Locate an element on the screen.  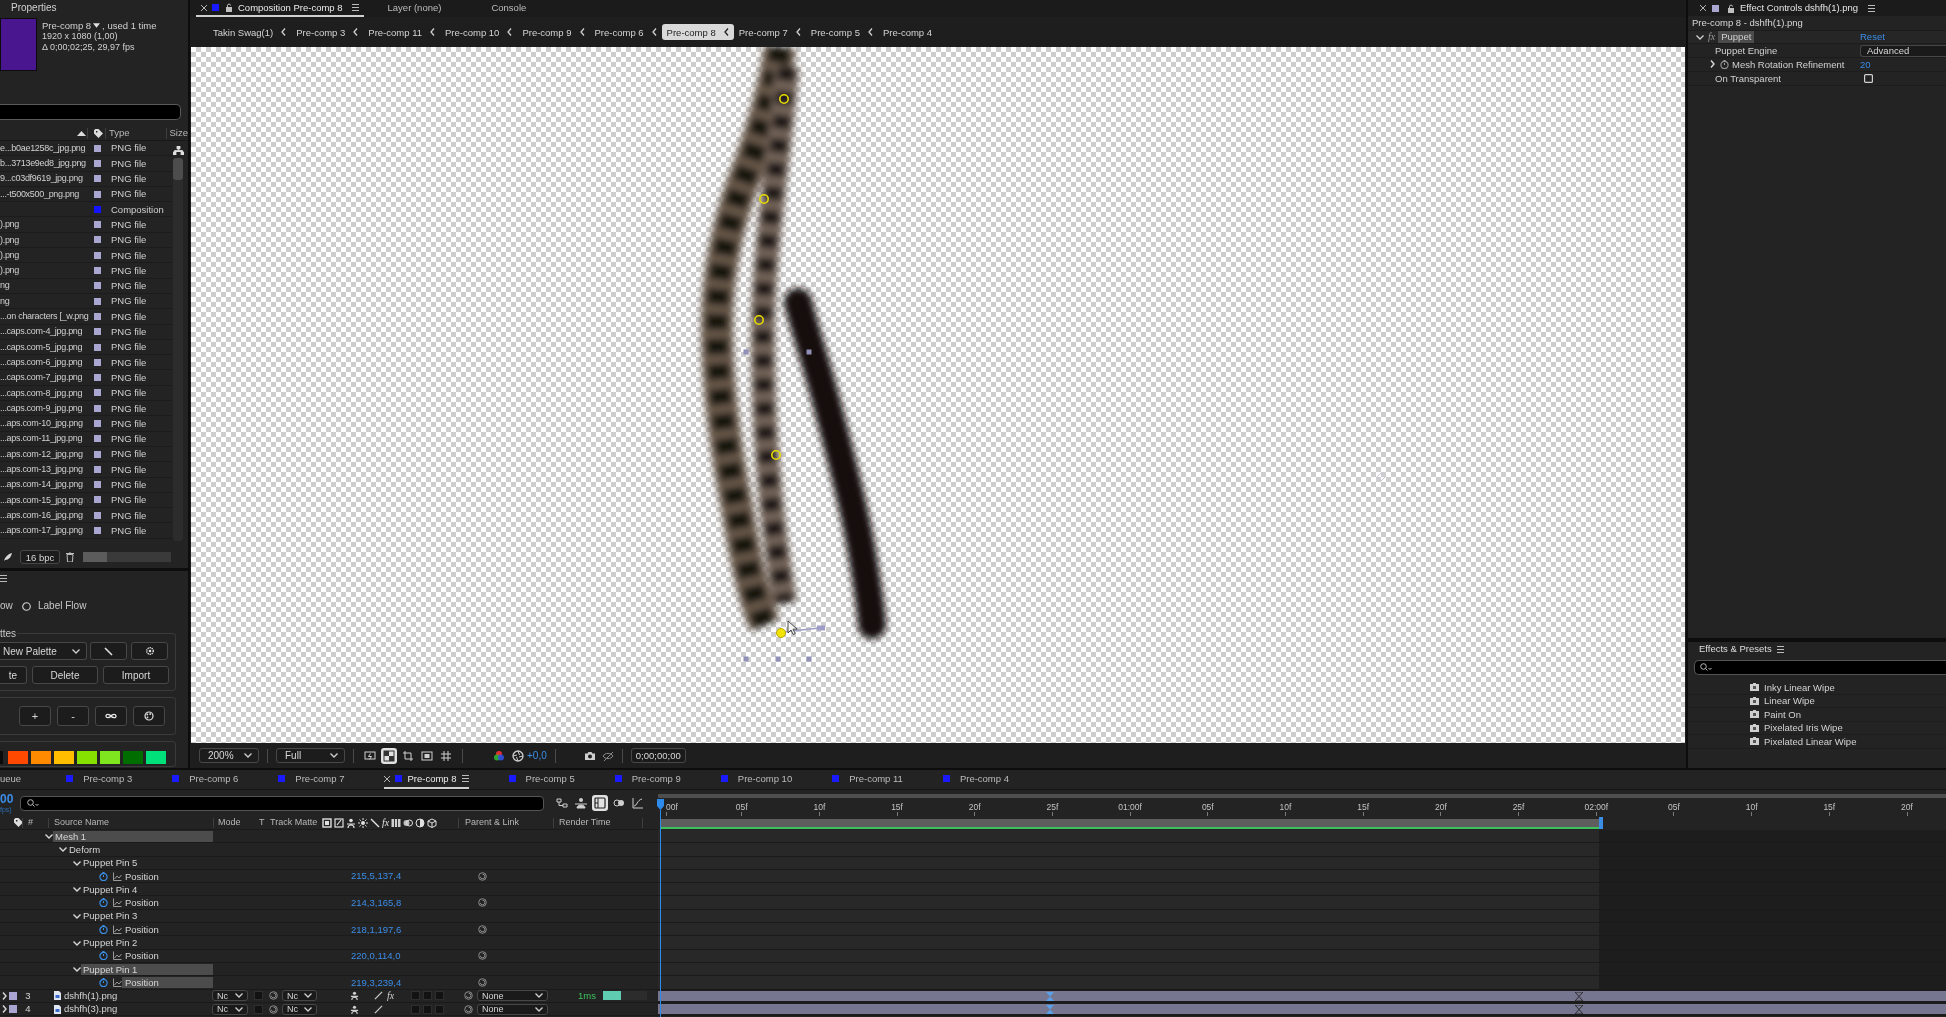
file-name: ...aps.com-13_jpg.png is located at coordinates (41, 469).